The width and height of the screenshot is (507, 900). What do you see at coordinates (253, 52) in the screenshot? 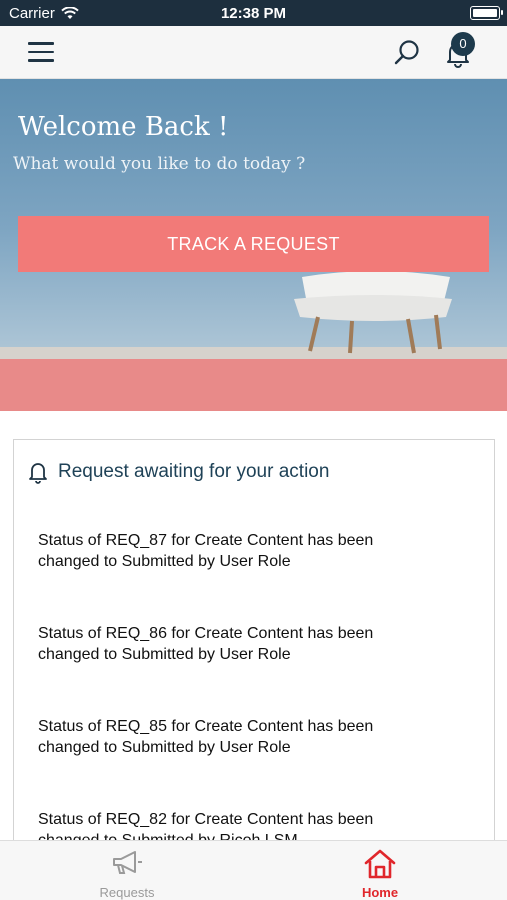
I see `app-header: 0` at bounding box center [253, 52].